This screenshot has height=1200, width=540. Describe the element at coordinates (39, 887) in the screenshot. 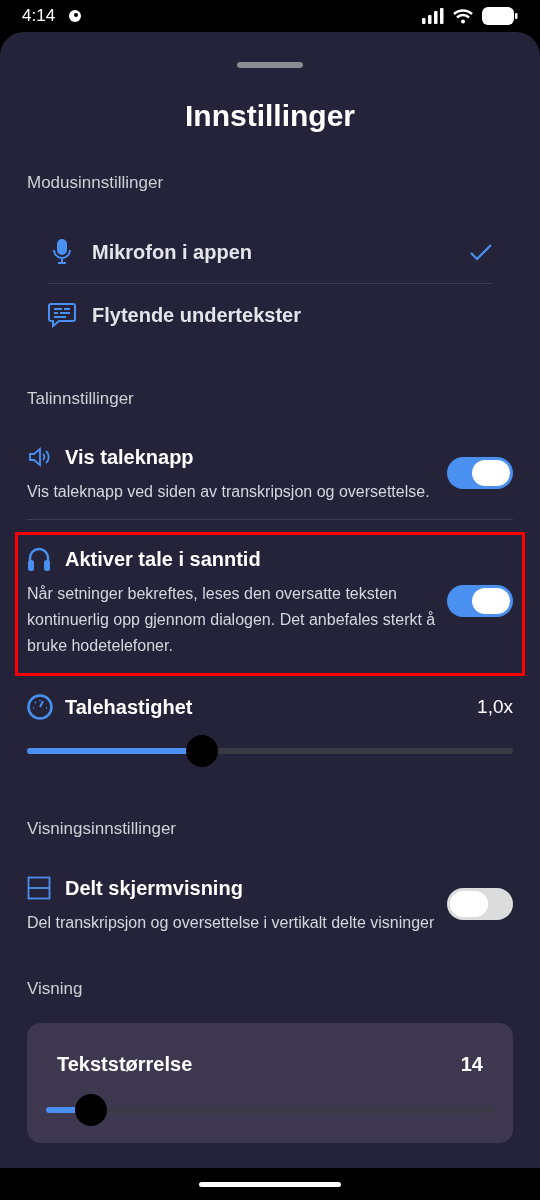

I see `split-view-icon` at that location.